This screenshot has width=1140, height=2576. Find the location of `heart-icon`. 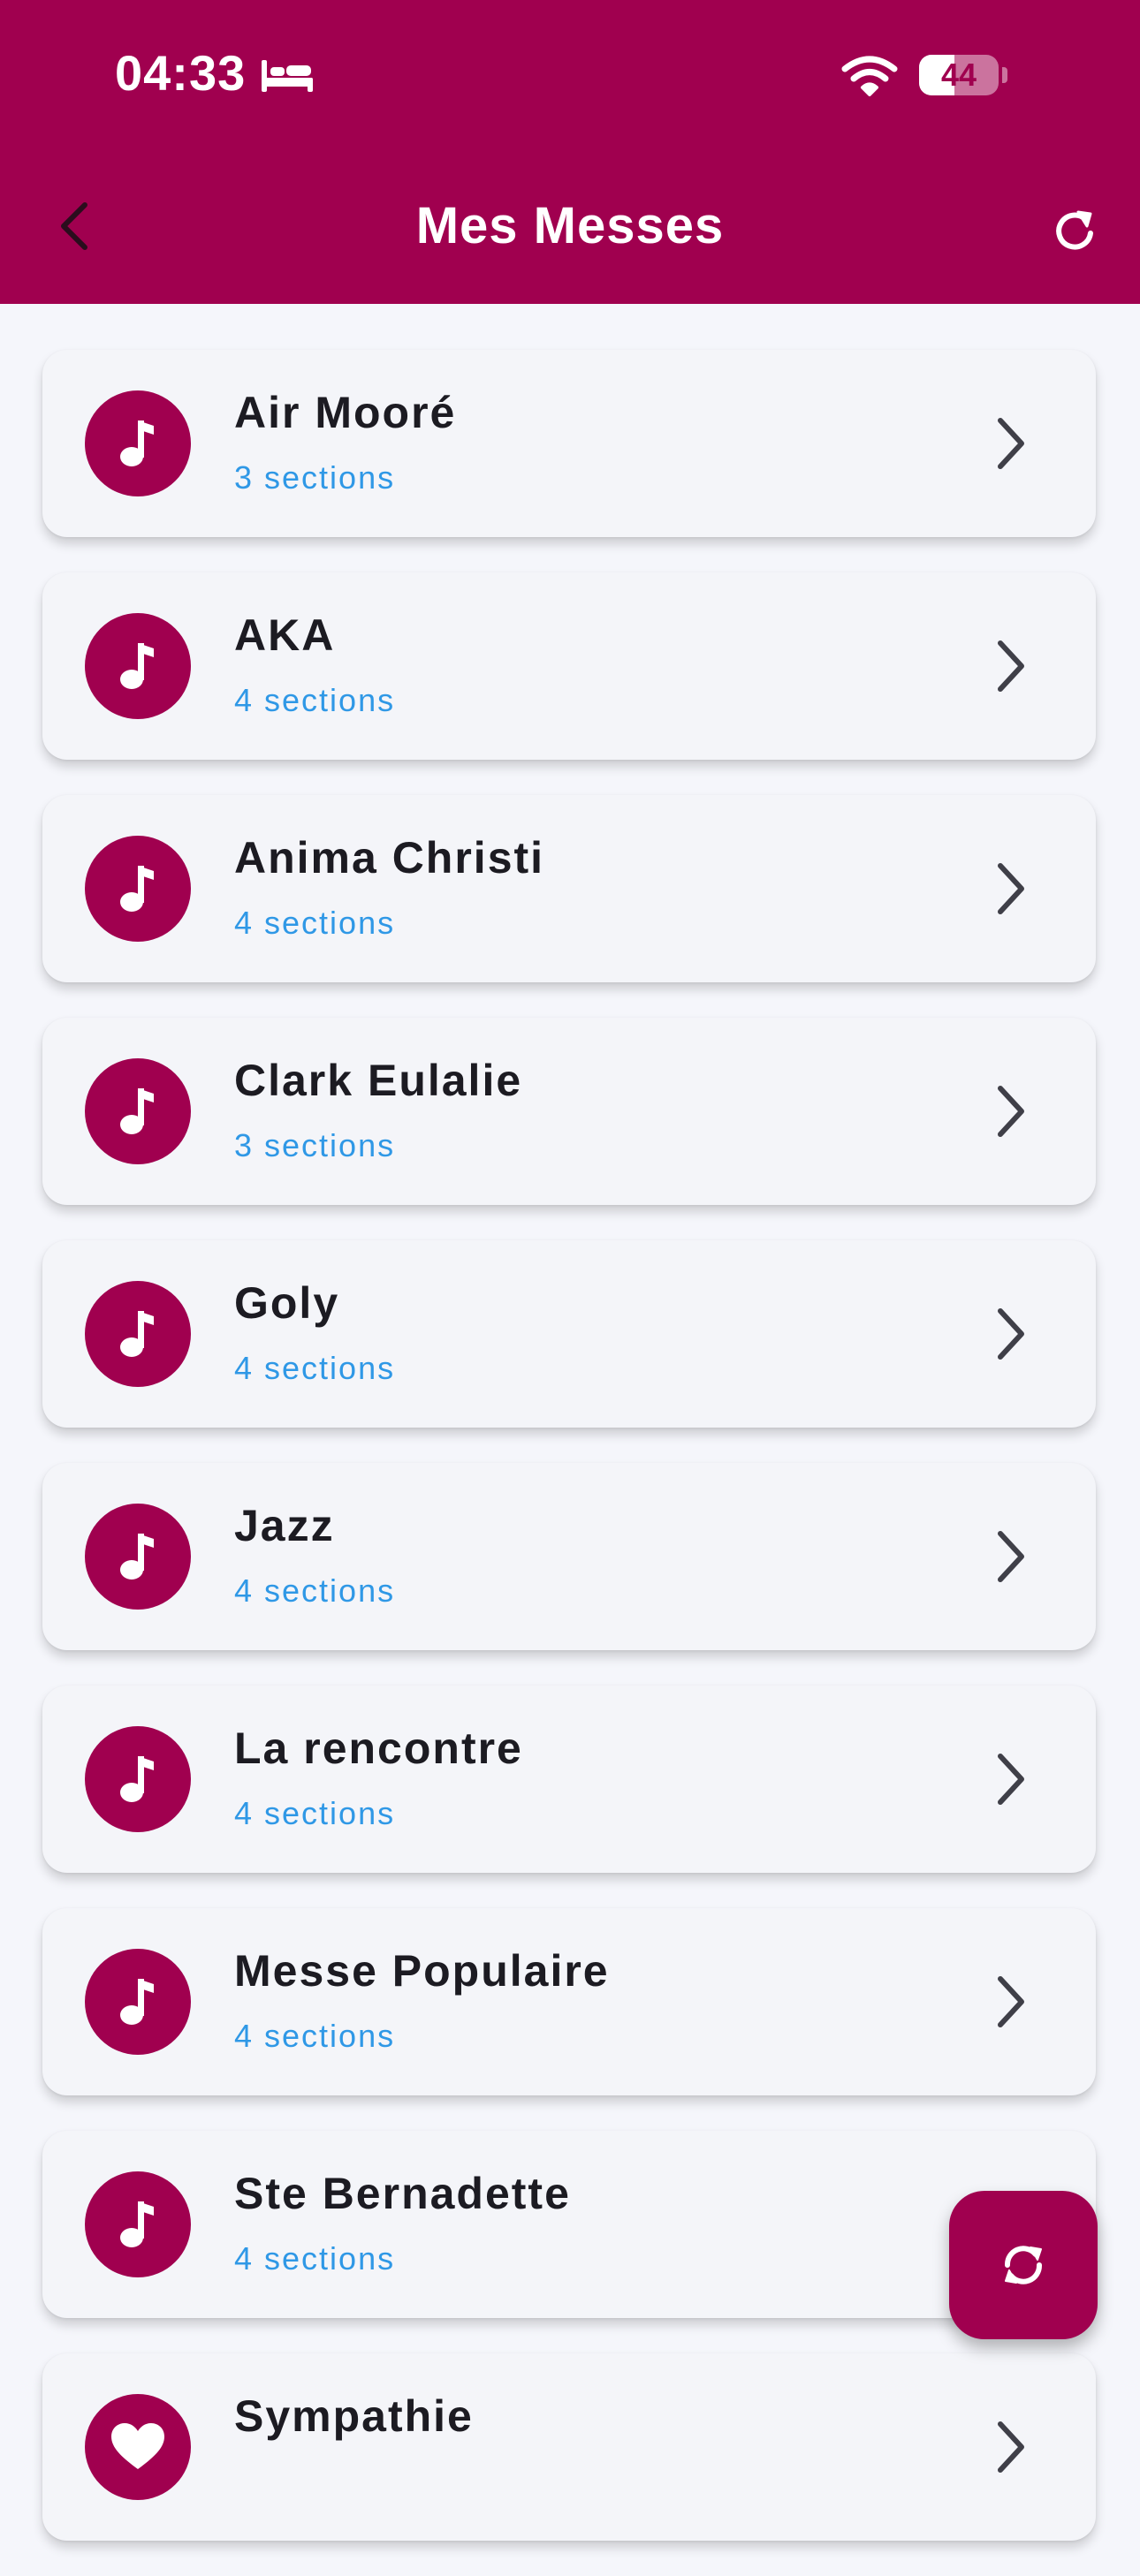

heart-icon is located at coordinates (137, 2446).